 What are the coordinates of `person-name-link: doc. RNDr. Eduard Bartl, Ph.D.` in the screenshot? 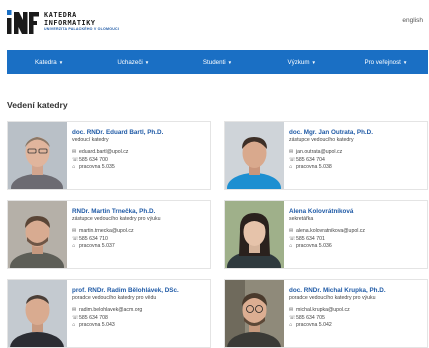 It's located at (139, 133).